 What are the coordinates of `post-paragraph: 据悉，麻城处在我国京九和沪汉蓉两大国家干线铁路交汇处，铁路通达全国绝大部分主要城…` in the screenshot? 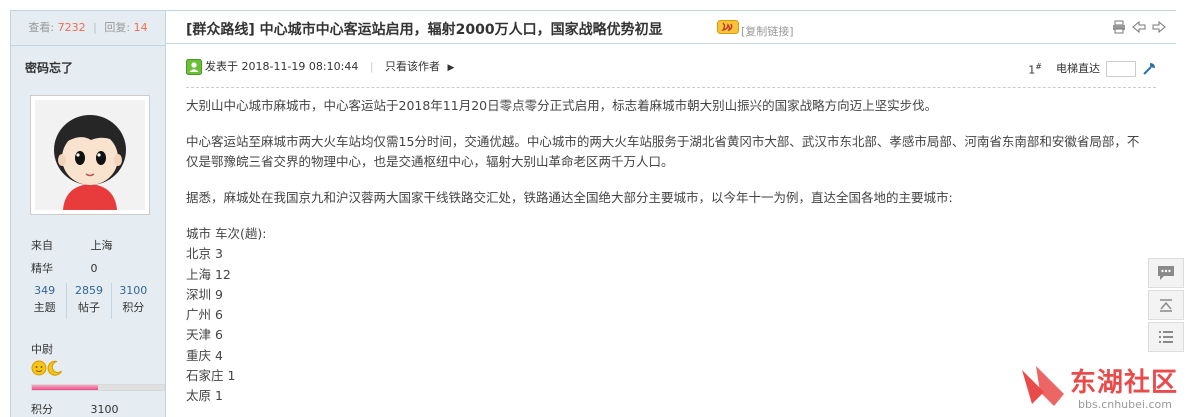 It's located at (569, 197).